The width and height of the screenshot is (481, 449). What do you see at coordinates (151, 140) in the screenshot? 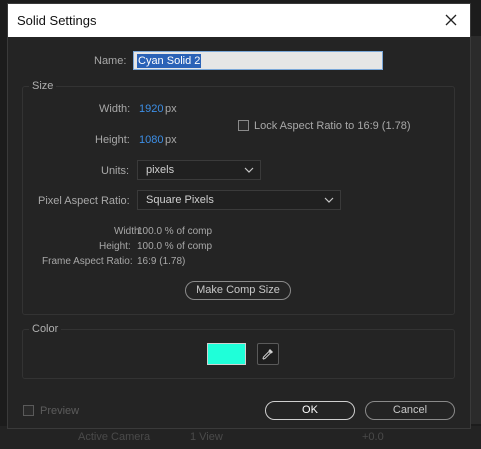
I see `height-value: 1080` at bounding box center [151, 140].